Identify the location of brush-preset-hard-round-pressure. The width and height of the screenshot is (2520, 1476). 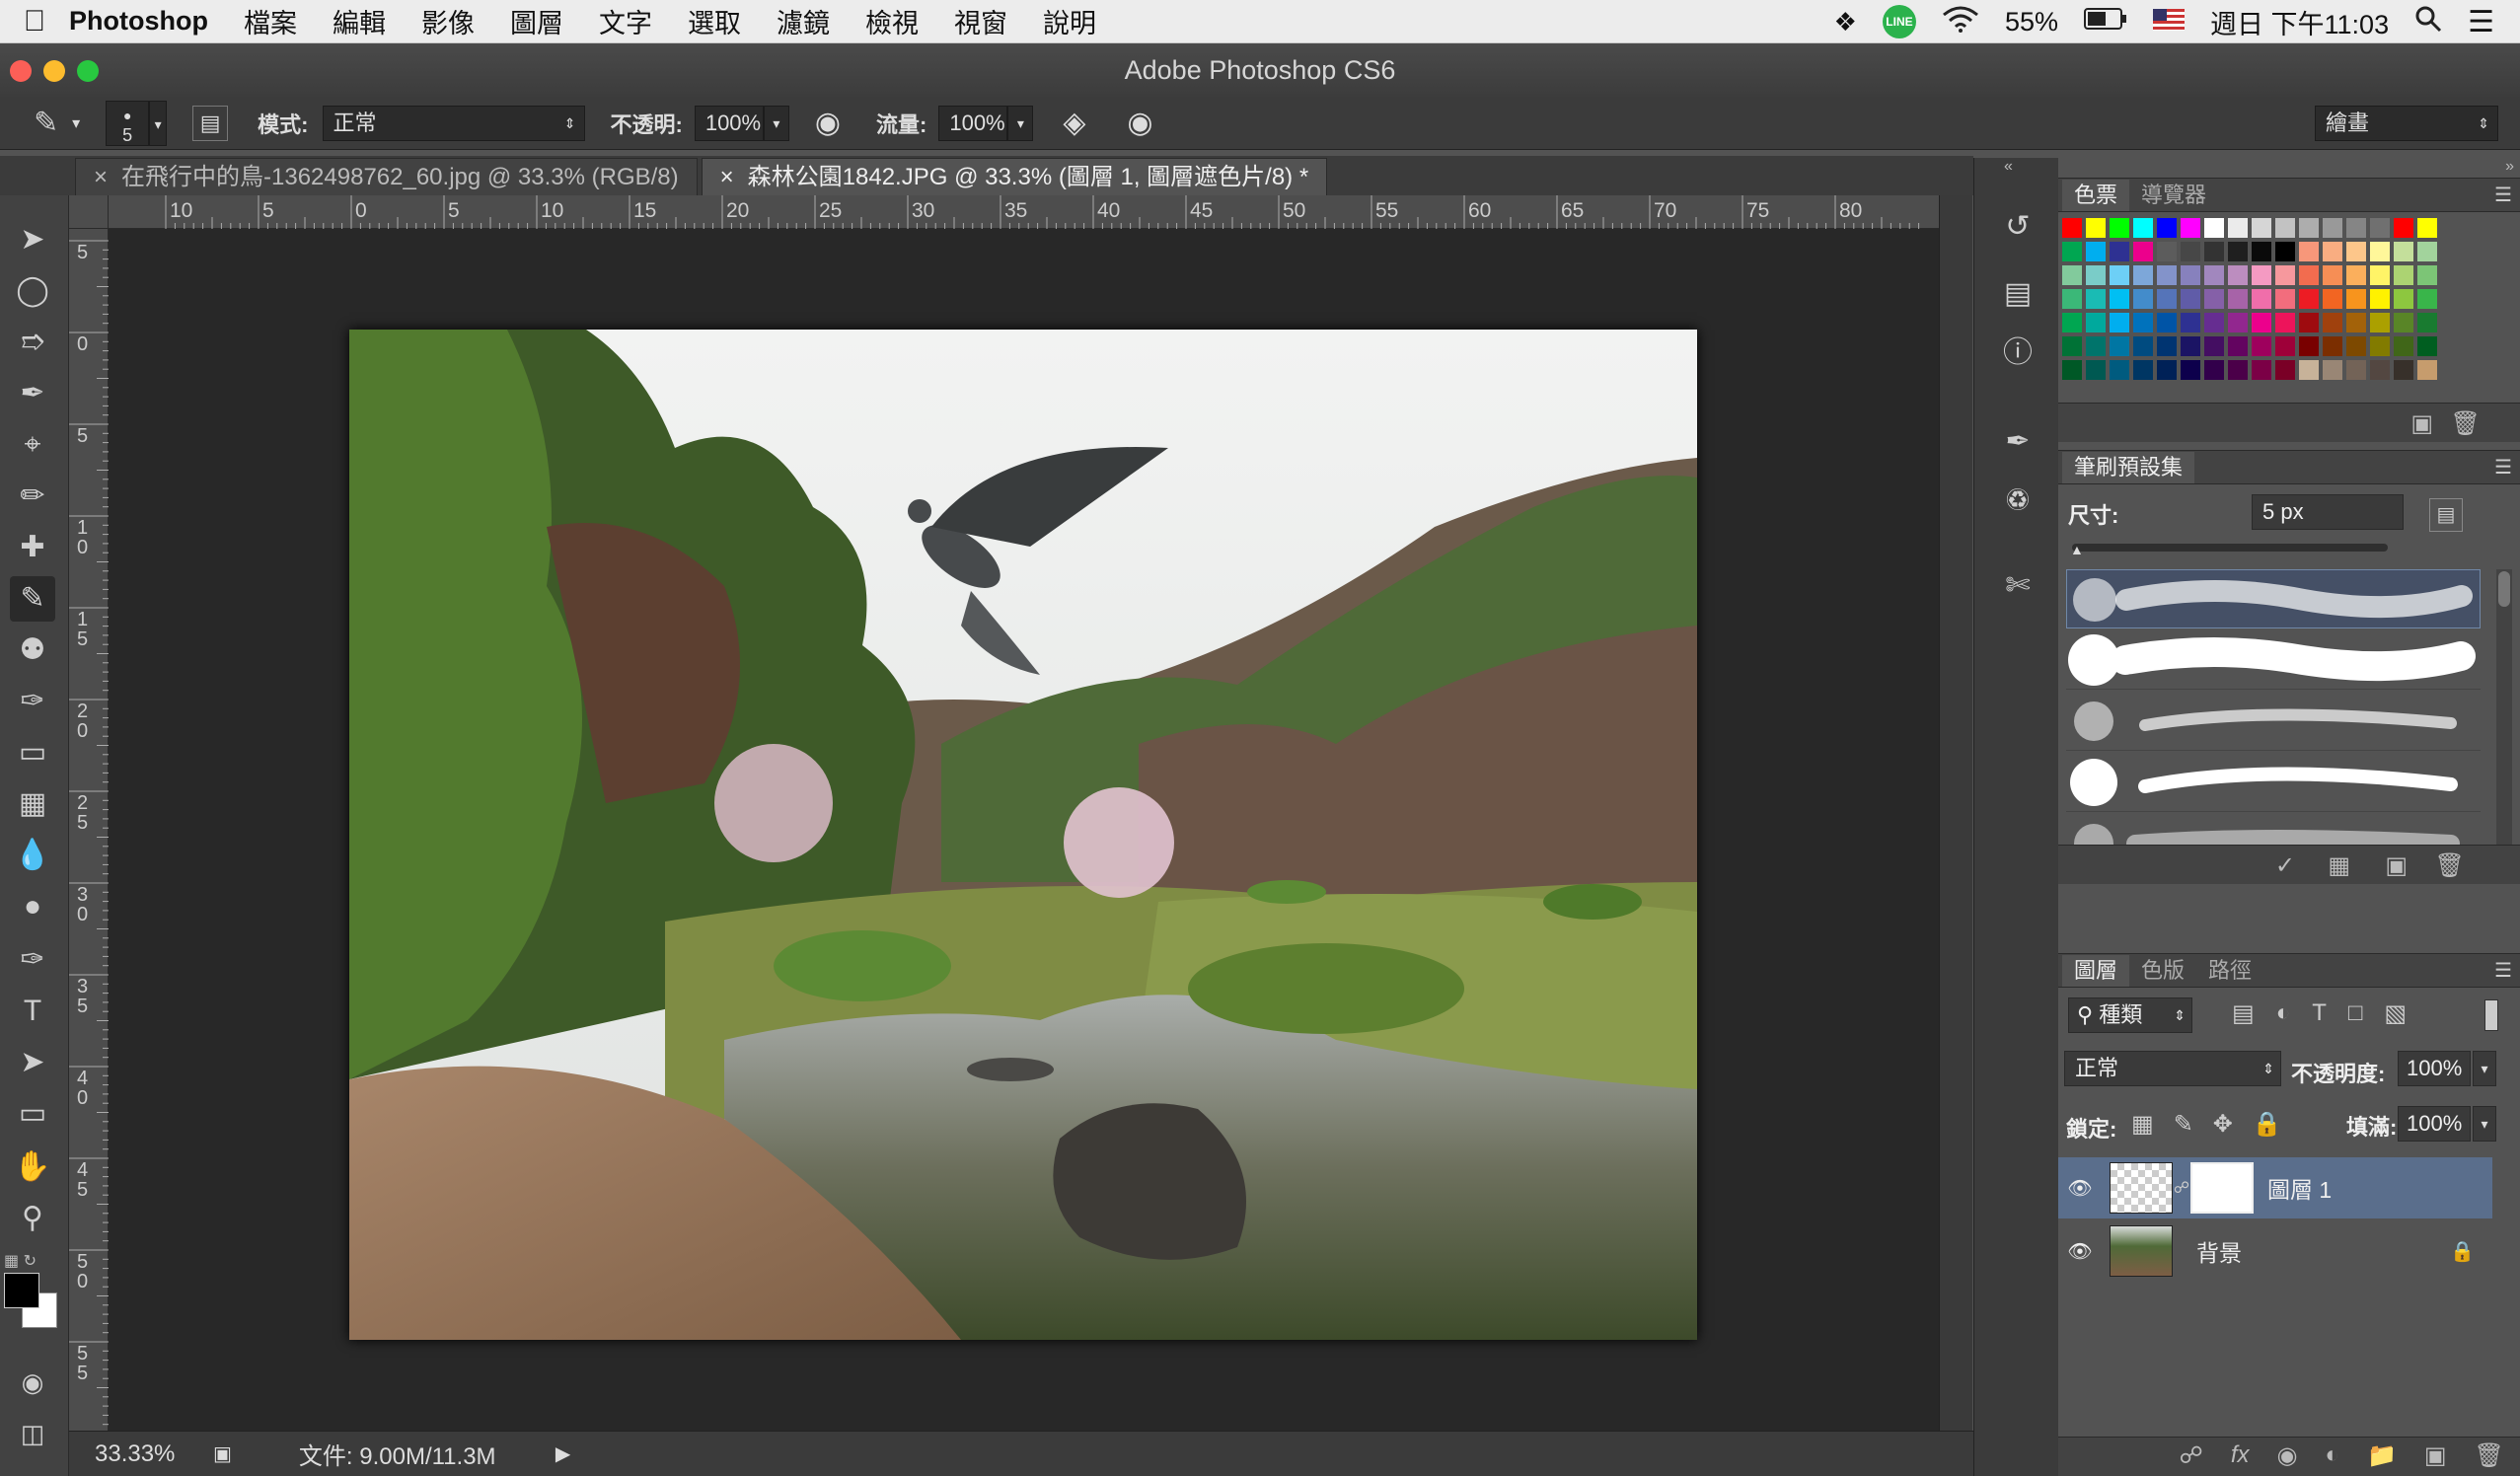
(2273, 782).